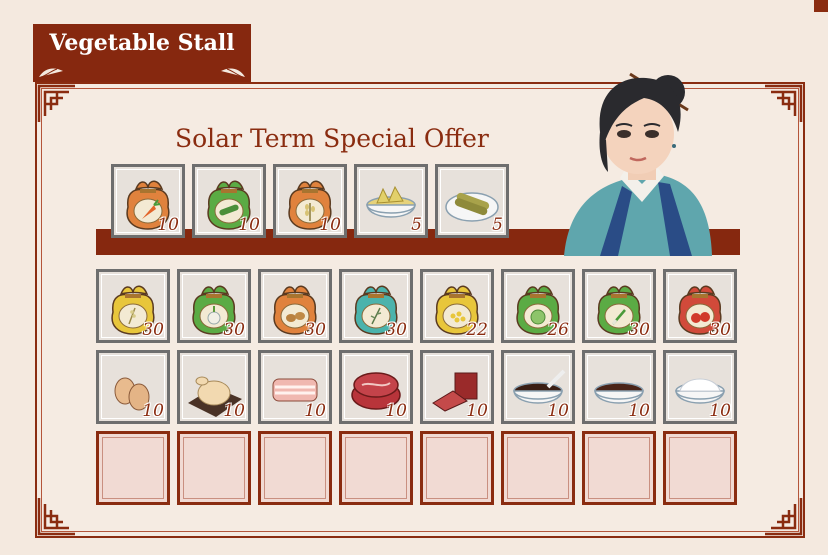 This screenshot has height=555, width=828. What do you see at coordinates (558, 330) in the screenshot?
I see `item-count: 26` at bounding box center [558, 330].